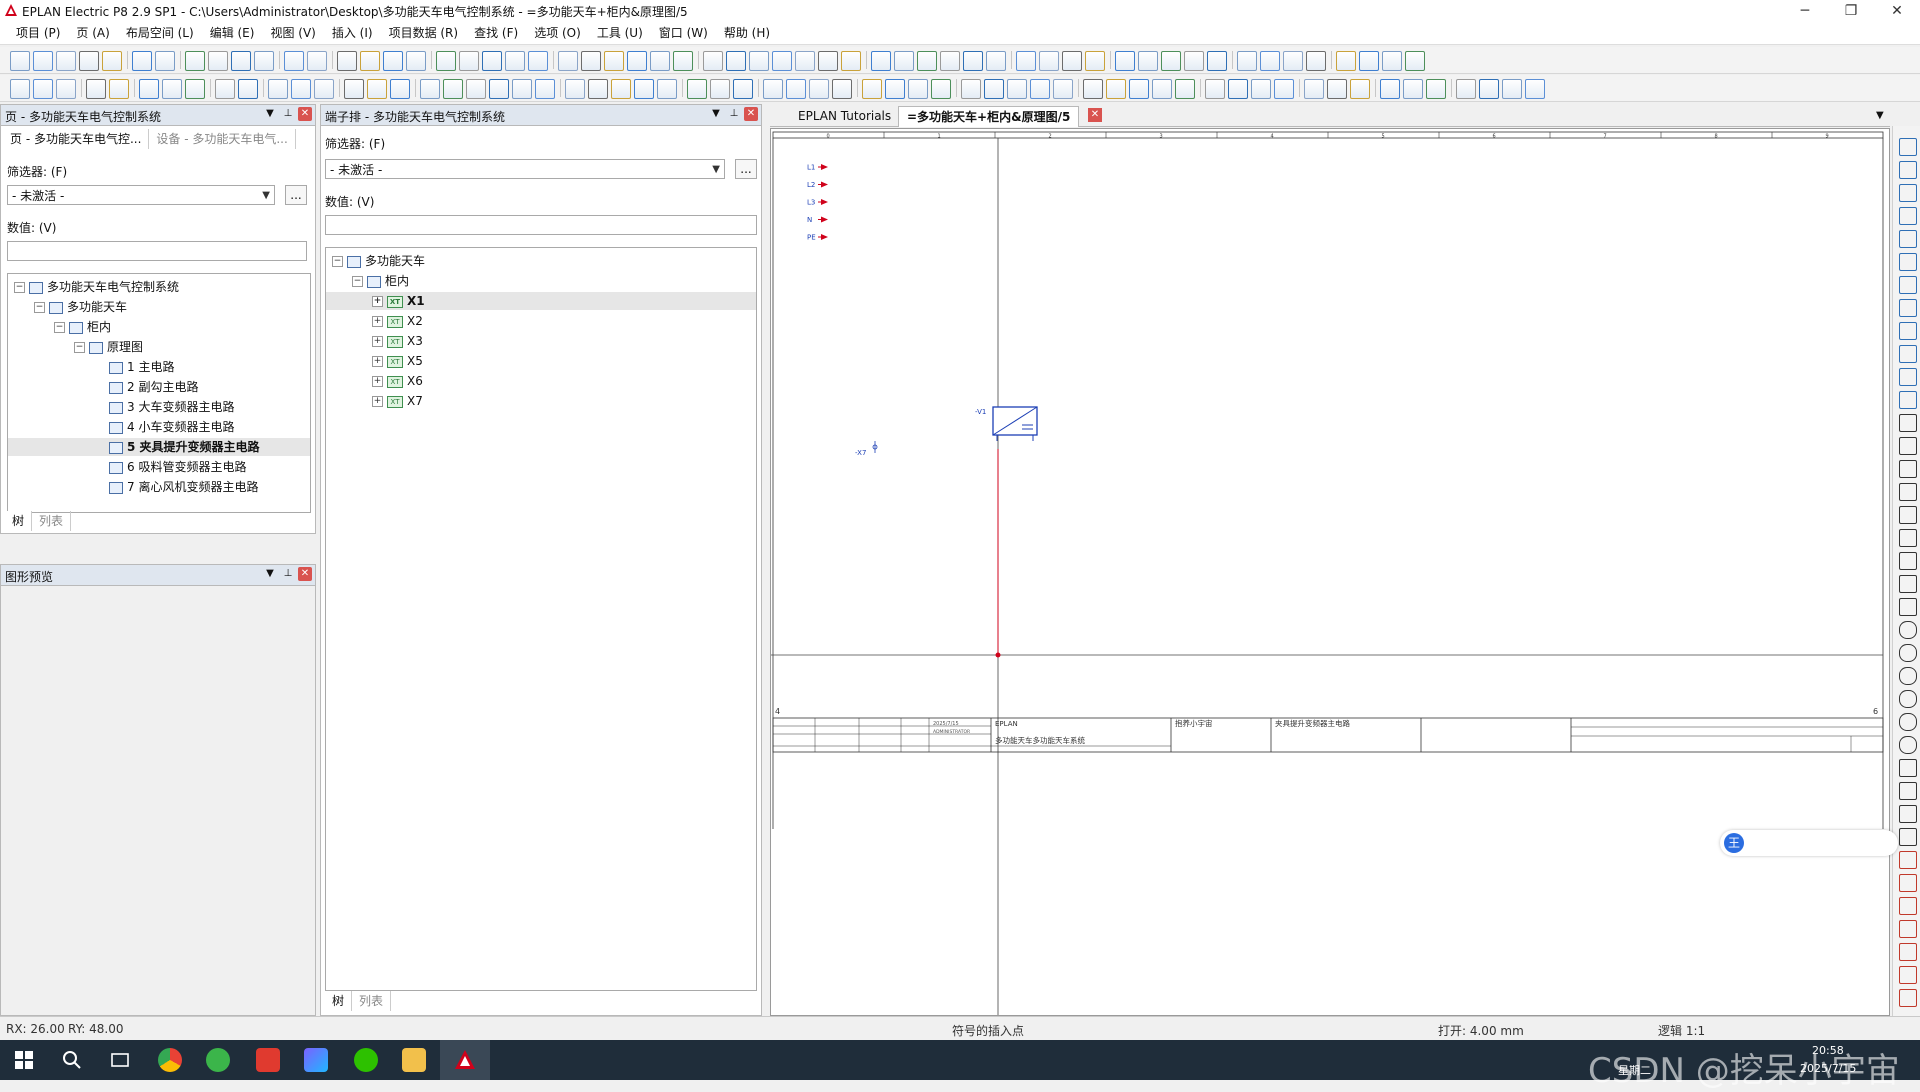  I want to click on expand-icon: +, so click(377, 361).